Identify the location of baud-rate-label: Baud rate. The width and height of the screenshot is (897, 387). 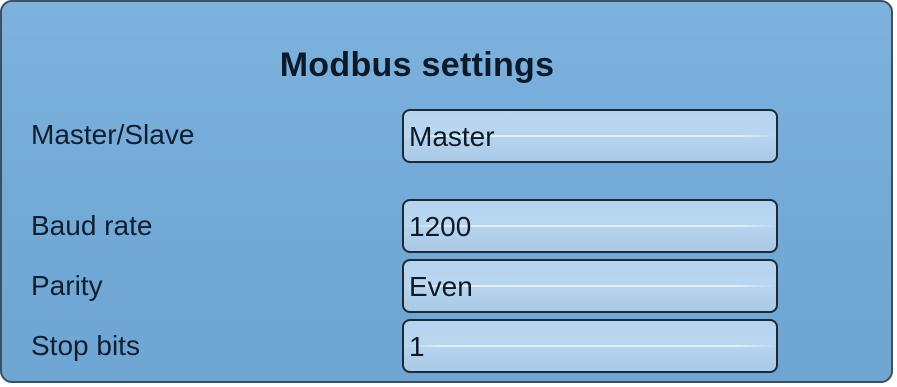
(92, 225).